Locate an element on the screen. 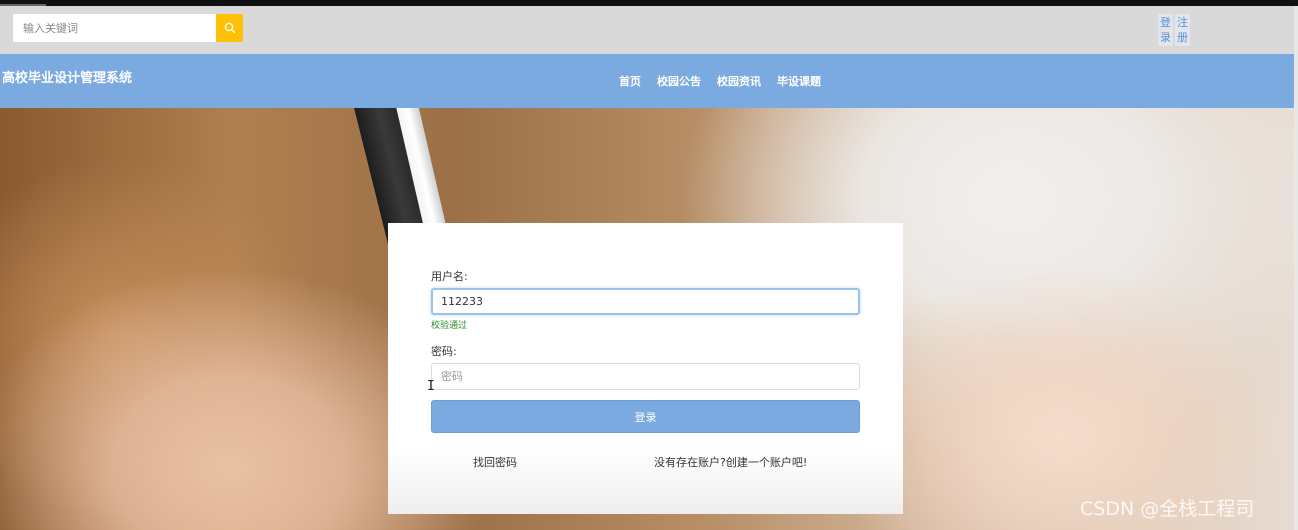 This screenshot has height=530, width=1298. search-box is located at coordinates (128, 28).